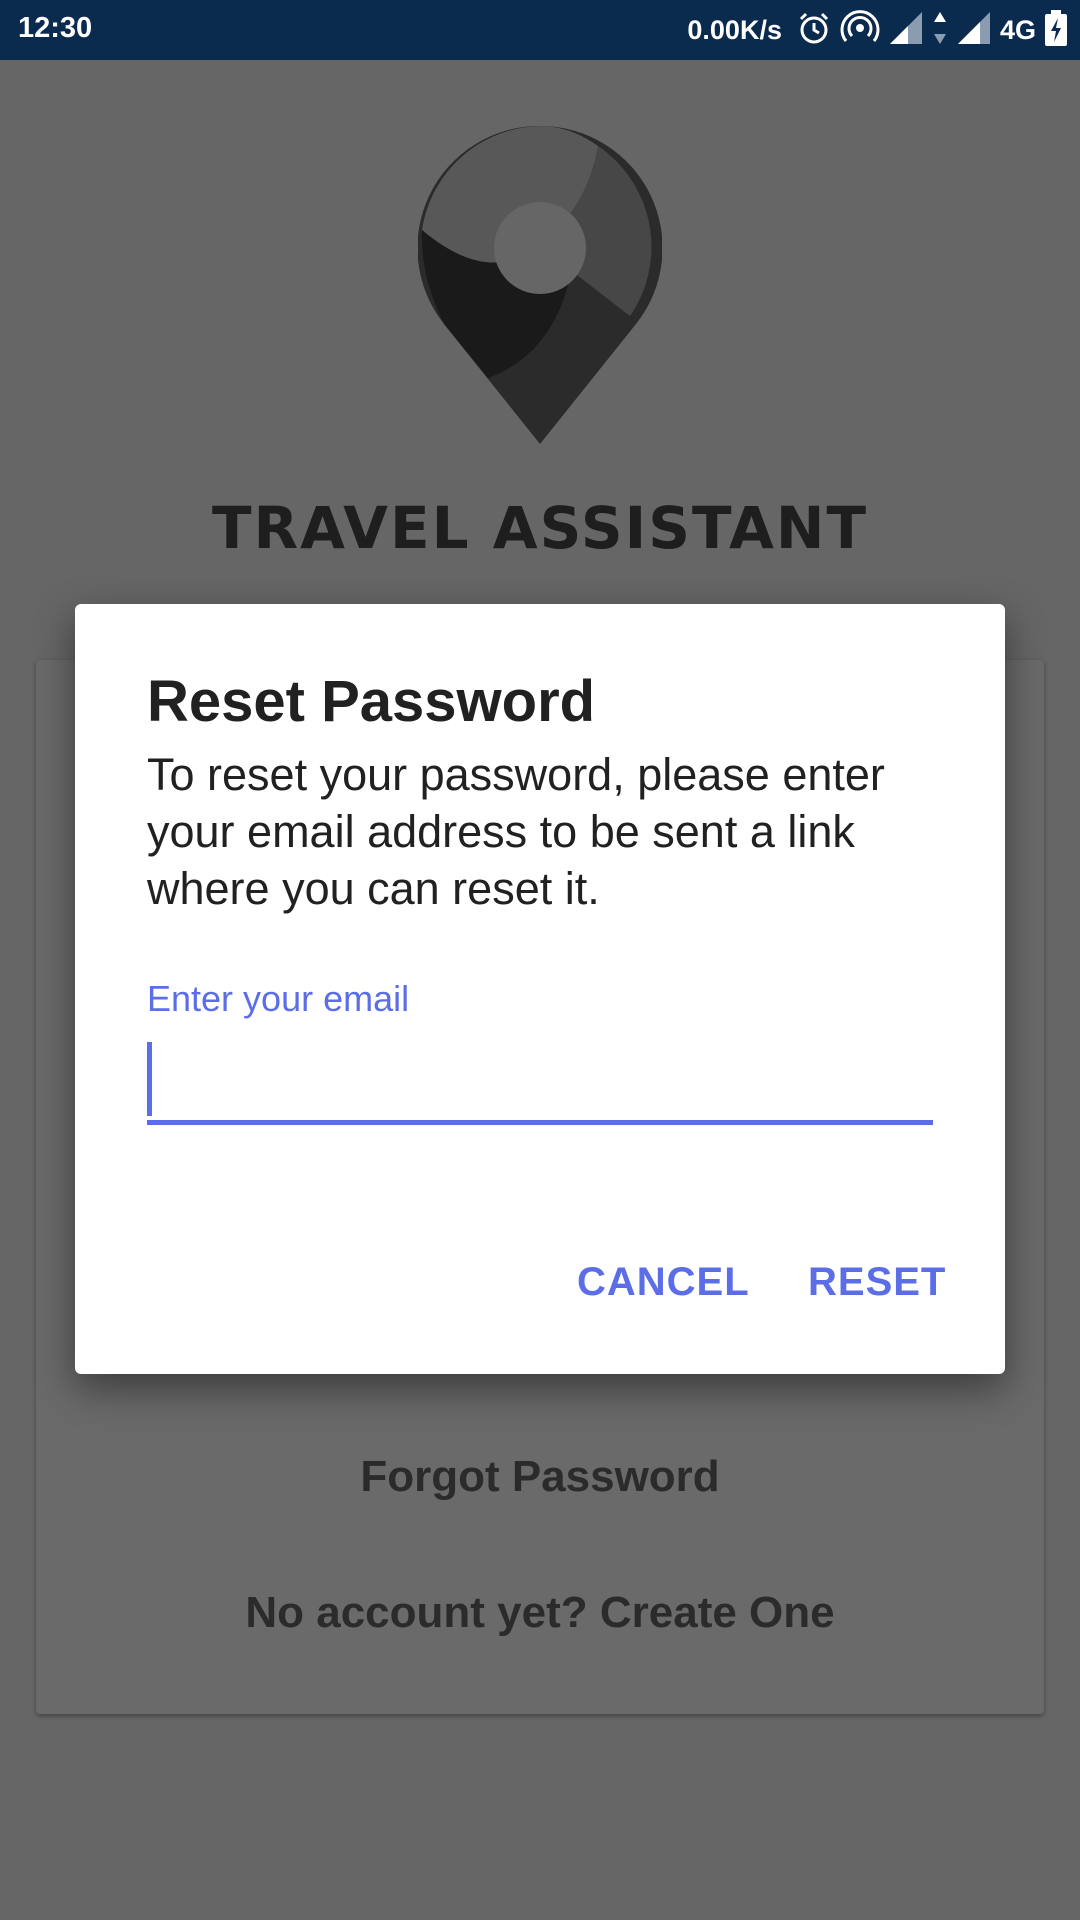 Image resolution: width=1080 pixels, height=1920 pixels. I want to click on cancel-button: CANCEL, so click(663, 1282).